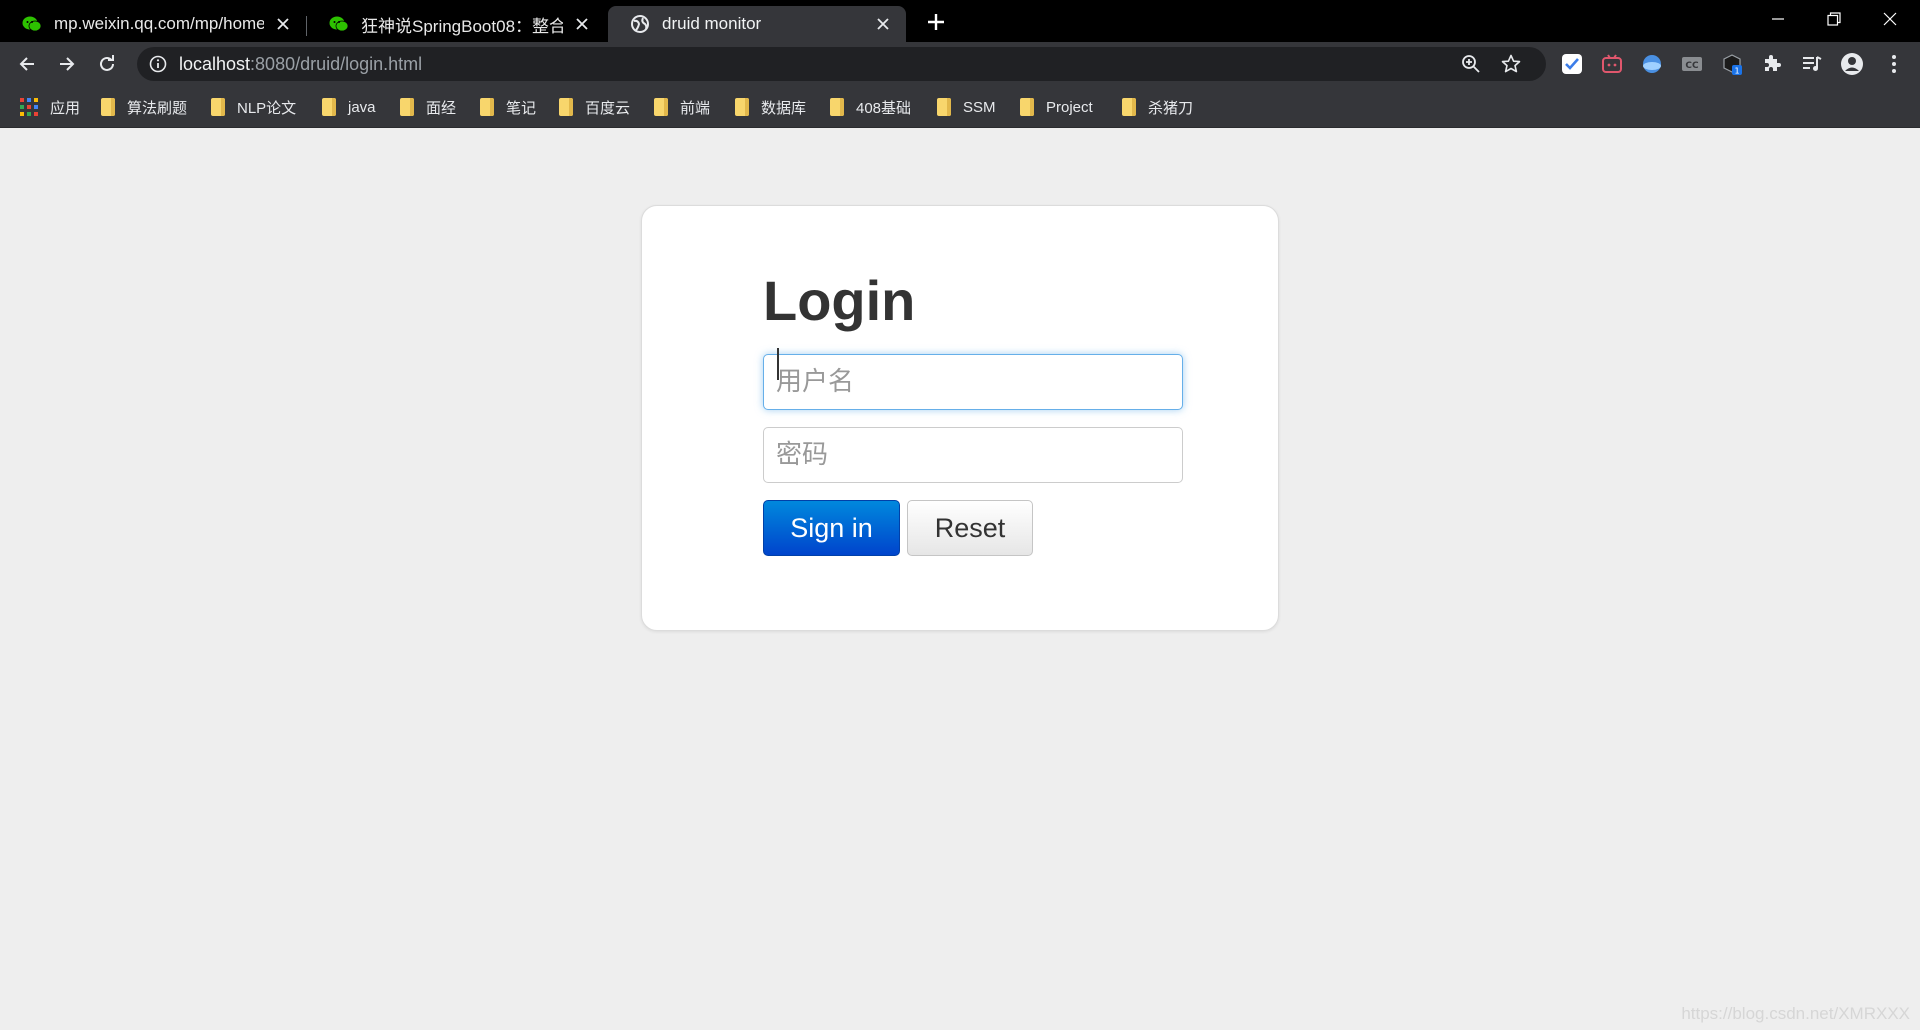 Image resolution: width=1920 pixels, height=1030 pixels. I want to click on bookmark-label: 数据库, so click(784, 108).